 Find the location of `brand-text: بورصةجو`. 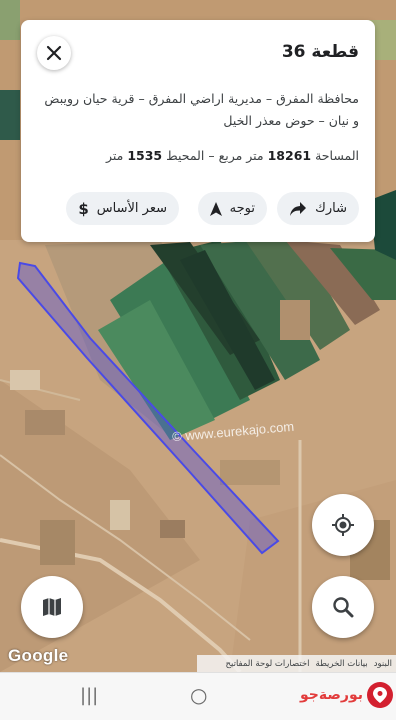

brand-text: بورصةجو is located at coordinates (331, 695).